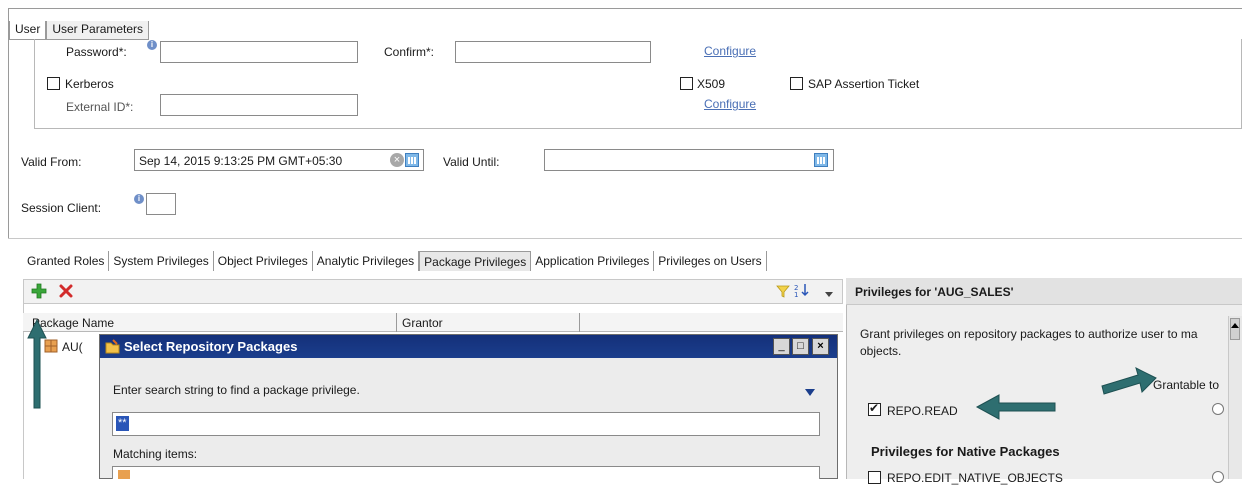 This screenshot has width=1242, height=485. What do you see at coordinates (8, 123) in the screenshot?
I see `editor-frame-left` at bounding box center [8, 123].